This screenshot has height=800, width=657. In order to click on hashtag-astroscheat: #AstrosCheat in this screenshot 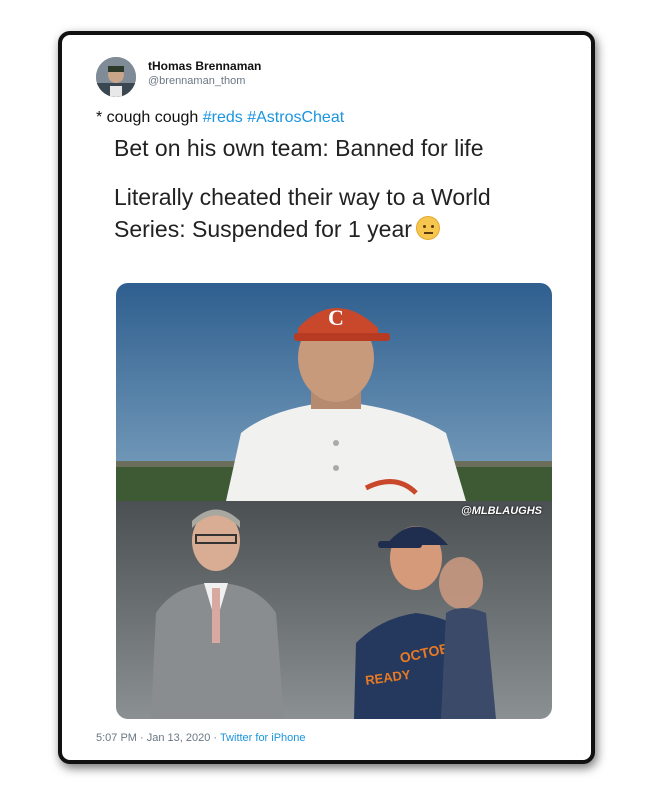, I will do `click(295, 117)`.